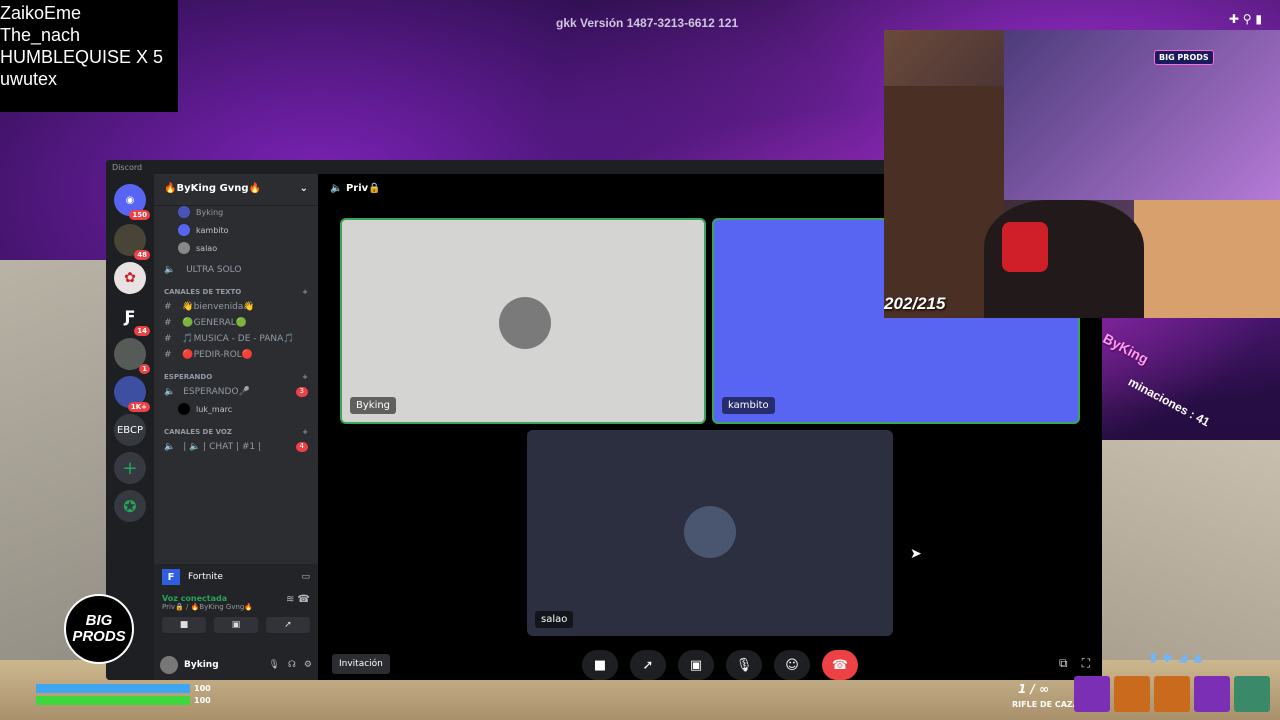  What do you see at coordinates (236, 355) in the screenshot?
I see `text-channel: # 🔴PEDIR-ROL🔴` at bounding box center [236, 355].